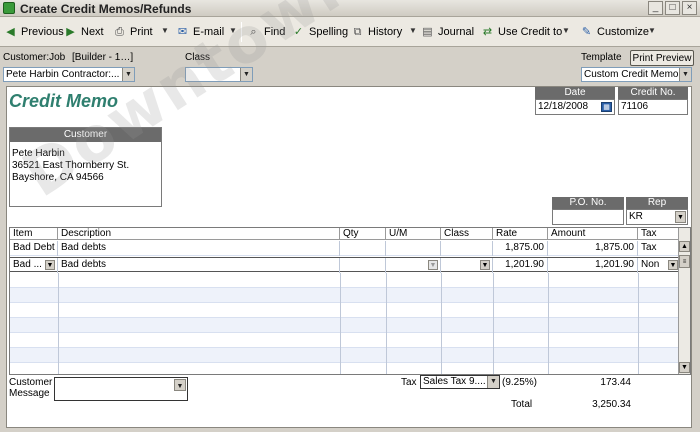  Describe the element at coordinates (165, 30) in the screenshot. I see `print-dropdown-arrow: ▼` at that location.